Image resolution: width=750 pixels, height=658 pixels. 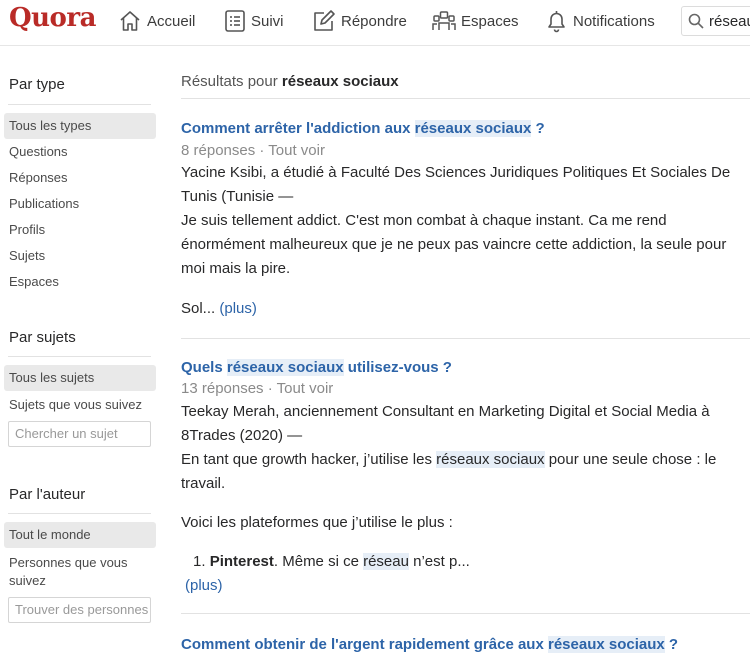 What do you see at coordinates (257, 388) in the screenshot?
I see `result-meta: 13 réponses · Tout voir` at bounding box center [257, 388].